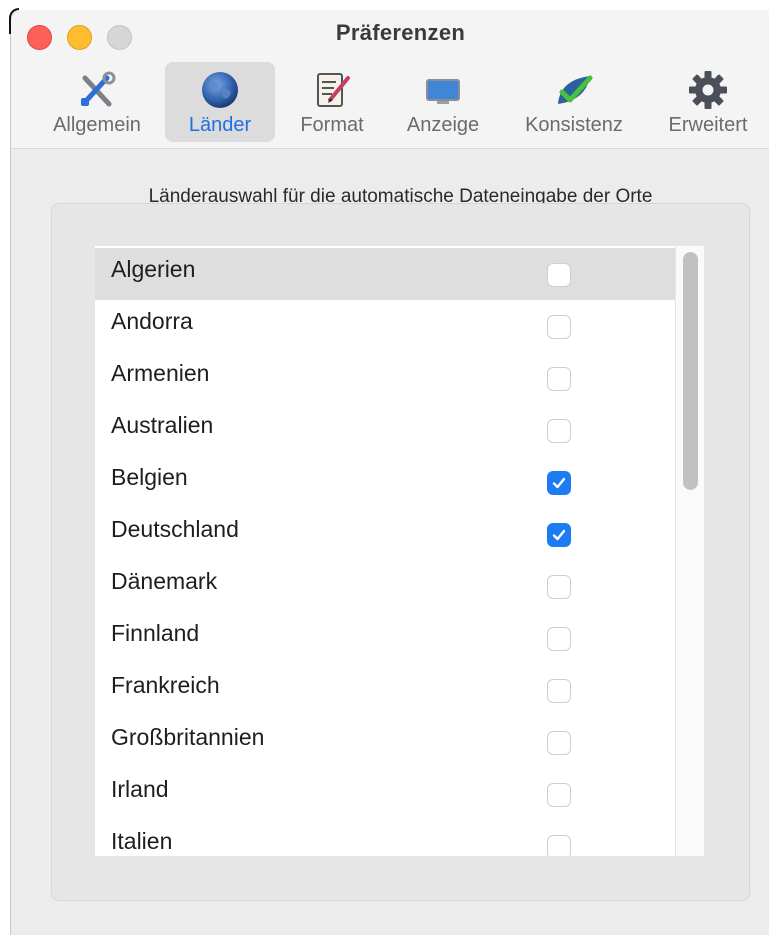 The height and width of the screenshot is (935, 769). I want to click on tab-allgemein: Allgemein, so click(97, 102).